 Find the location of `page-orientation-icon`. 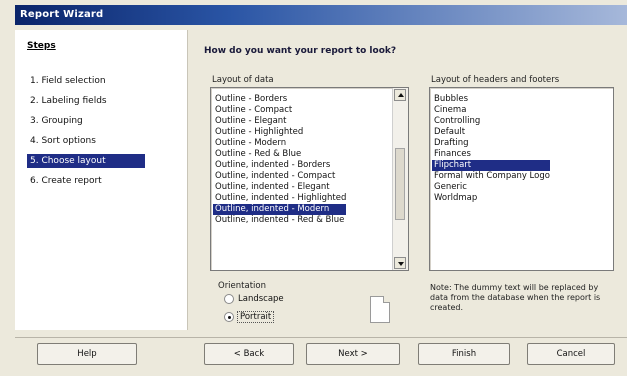

page-orientation-icon is located at coordinates (380, 309).